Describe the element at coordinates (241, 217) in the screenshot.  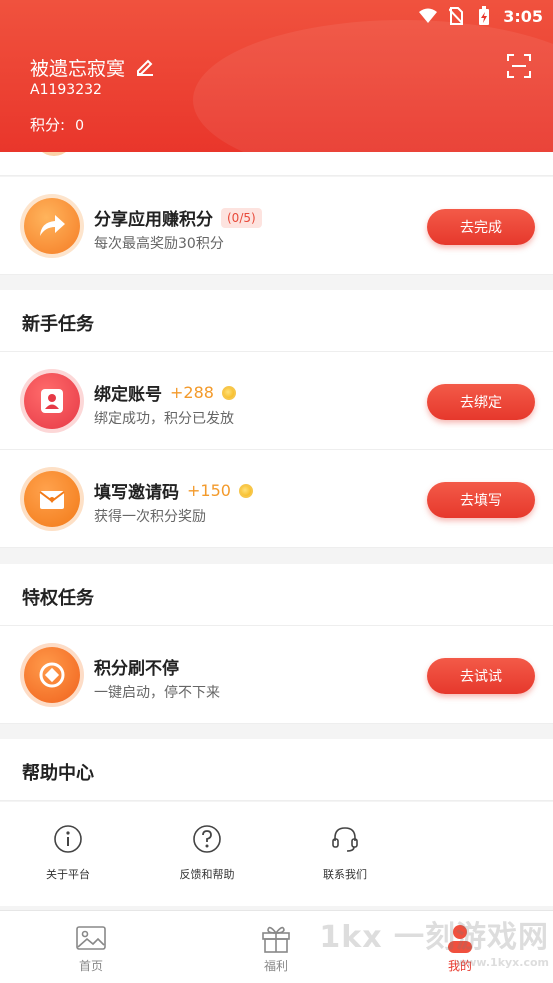
I see `progress-badge: (0/5)` at that location.